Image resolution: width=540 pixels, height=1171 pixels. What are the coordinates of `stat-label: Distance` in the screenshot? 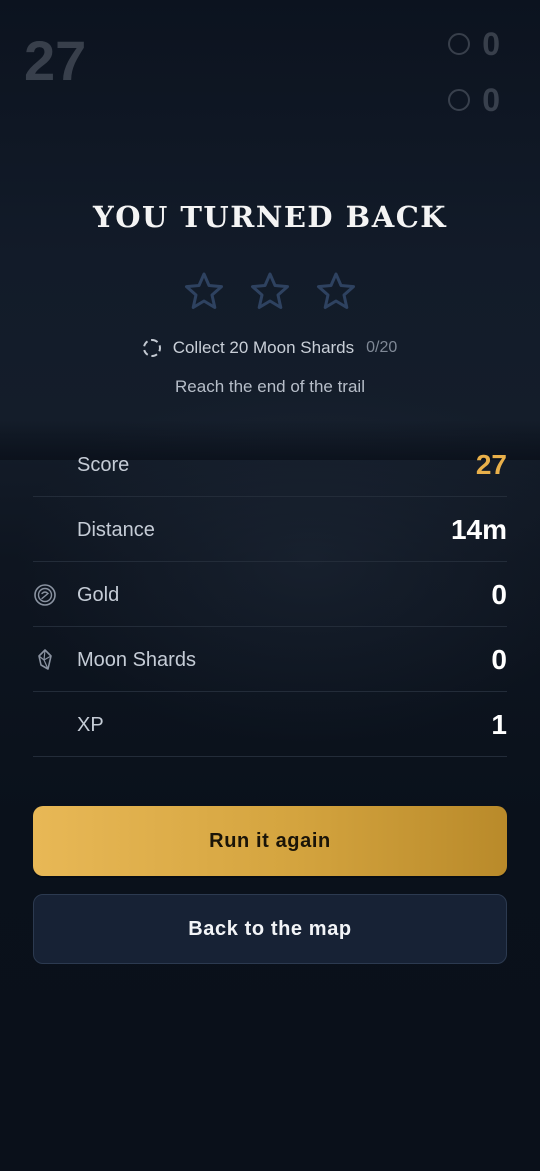 It's located at (116, 530).